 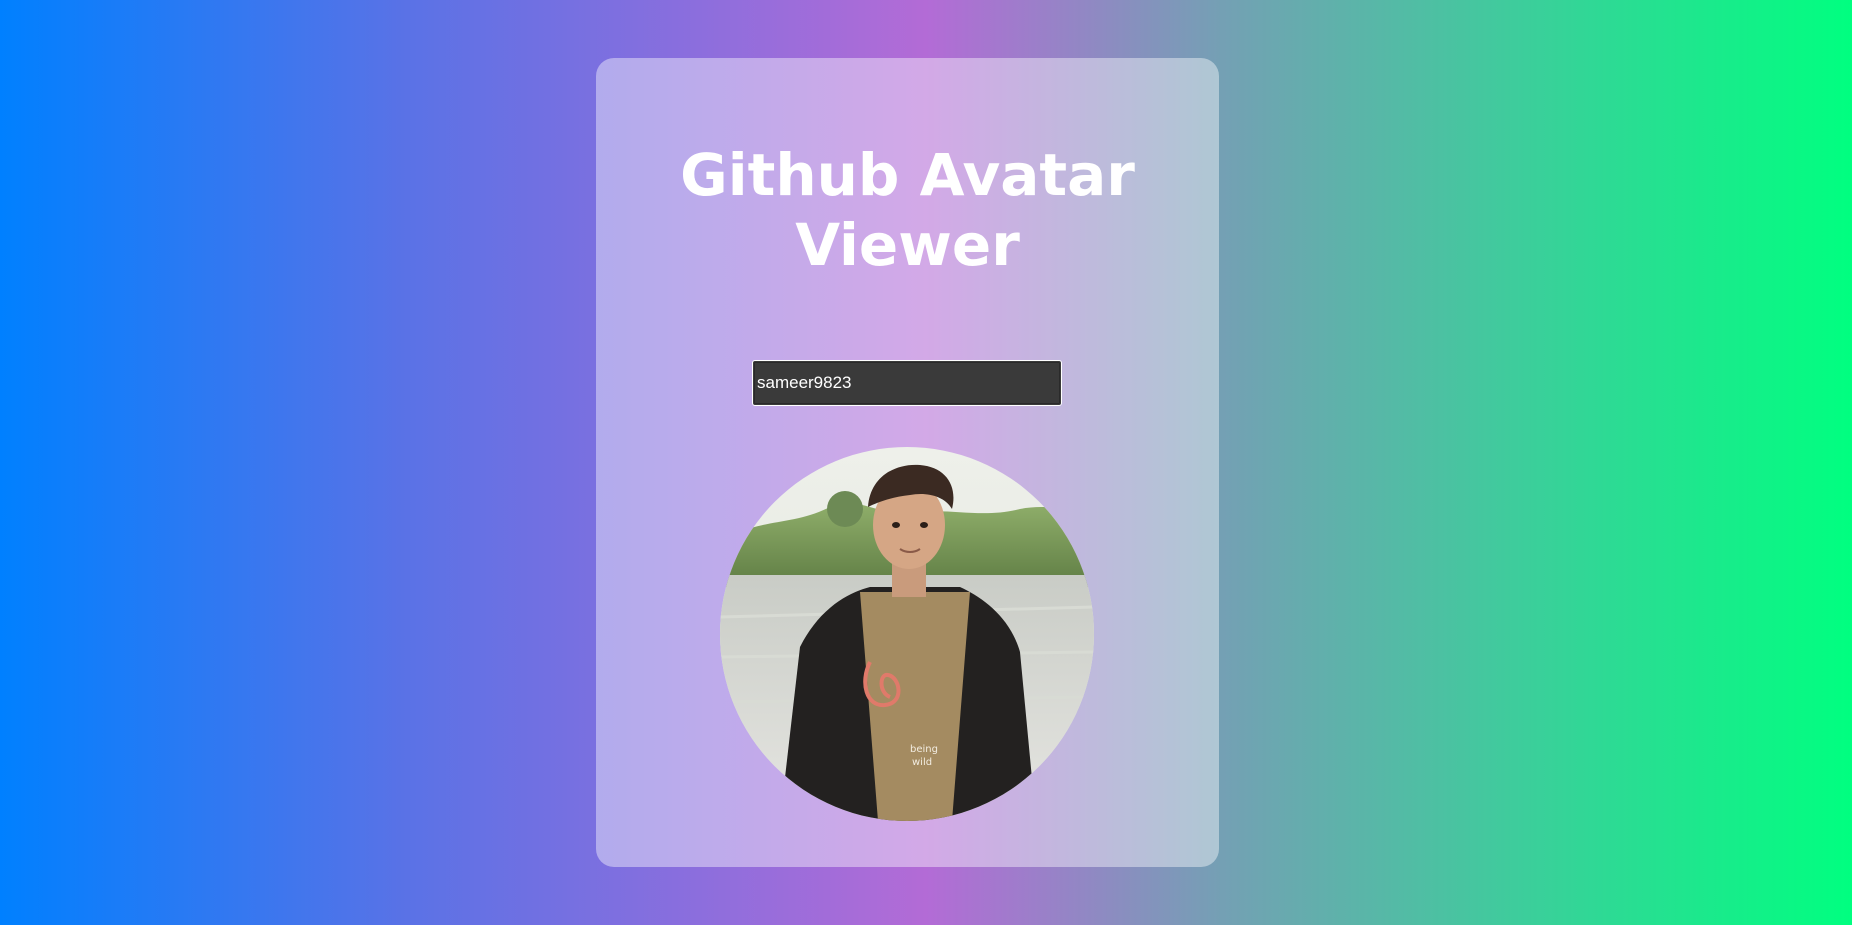 I want to click on username-input, so click(x=907, y=383).